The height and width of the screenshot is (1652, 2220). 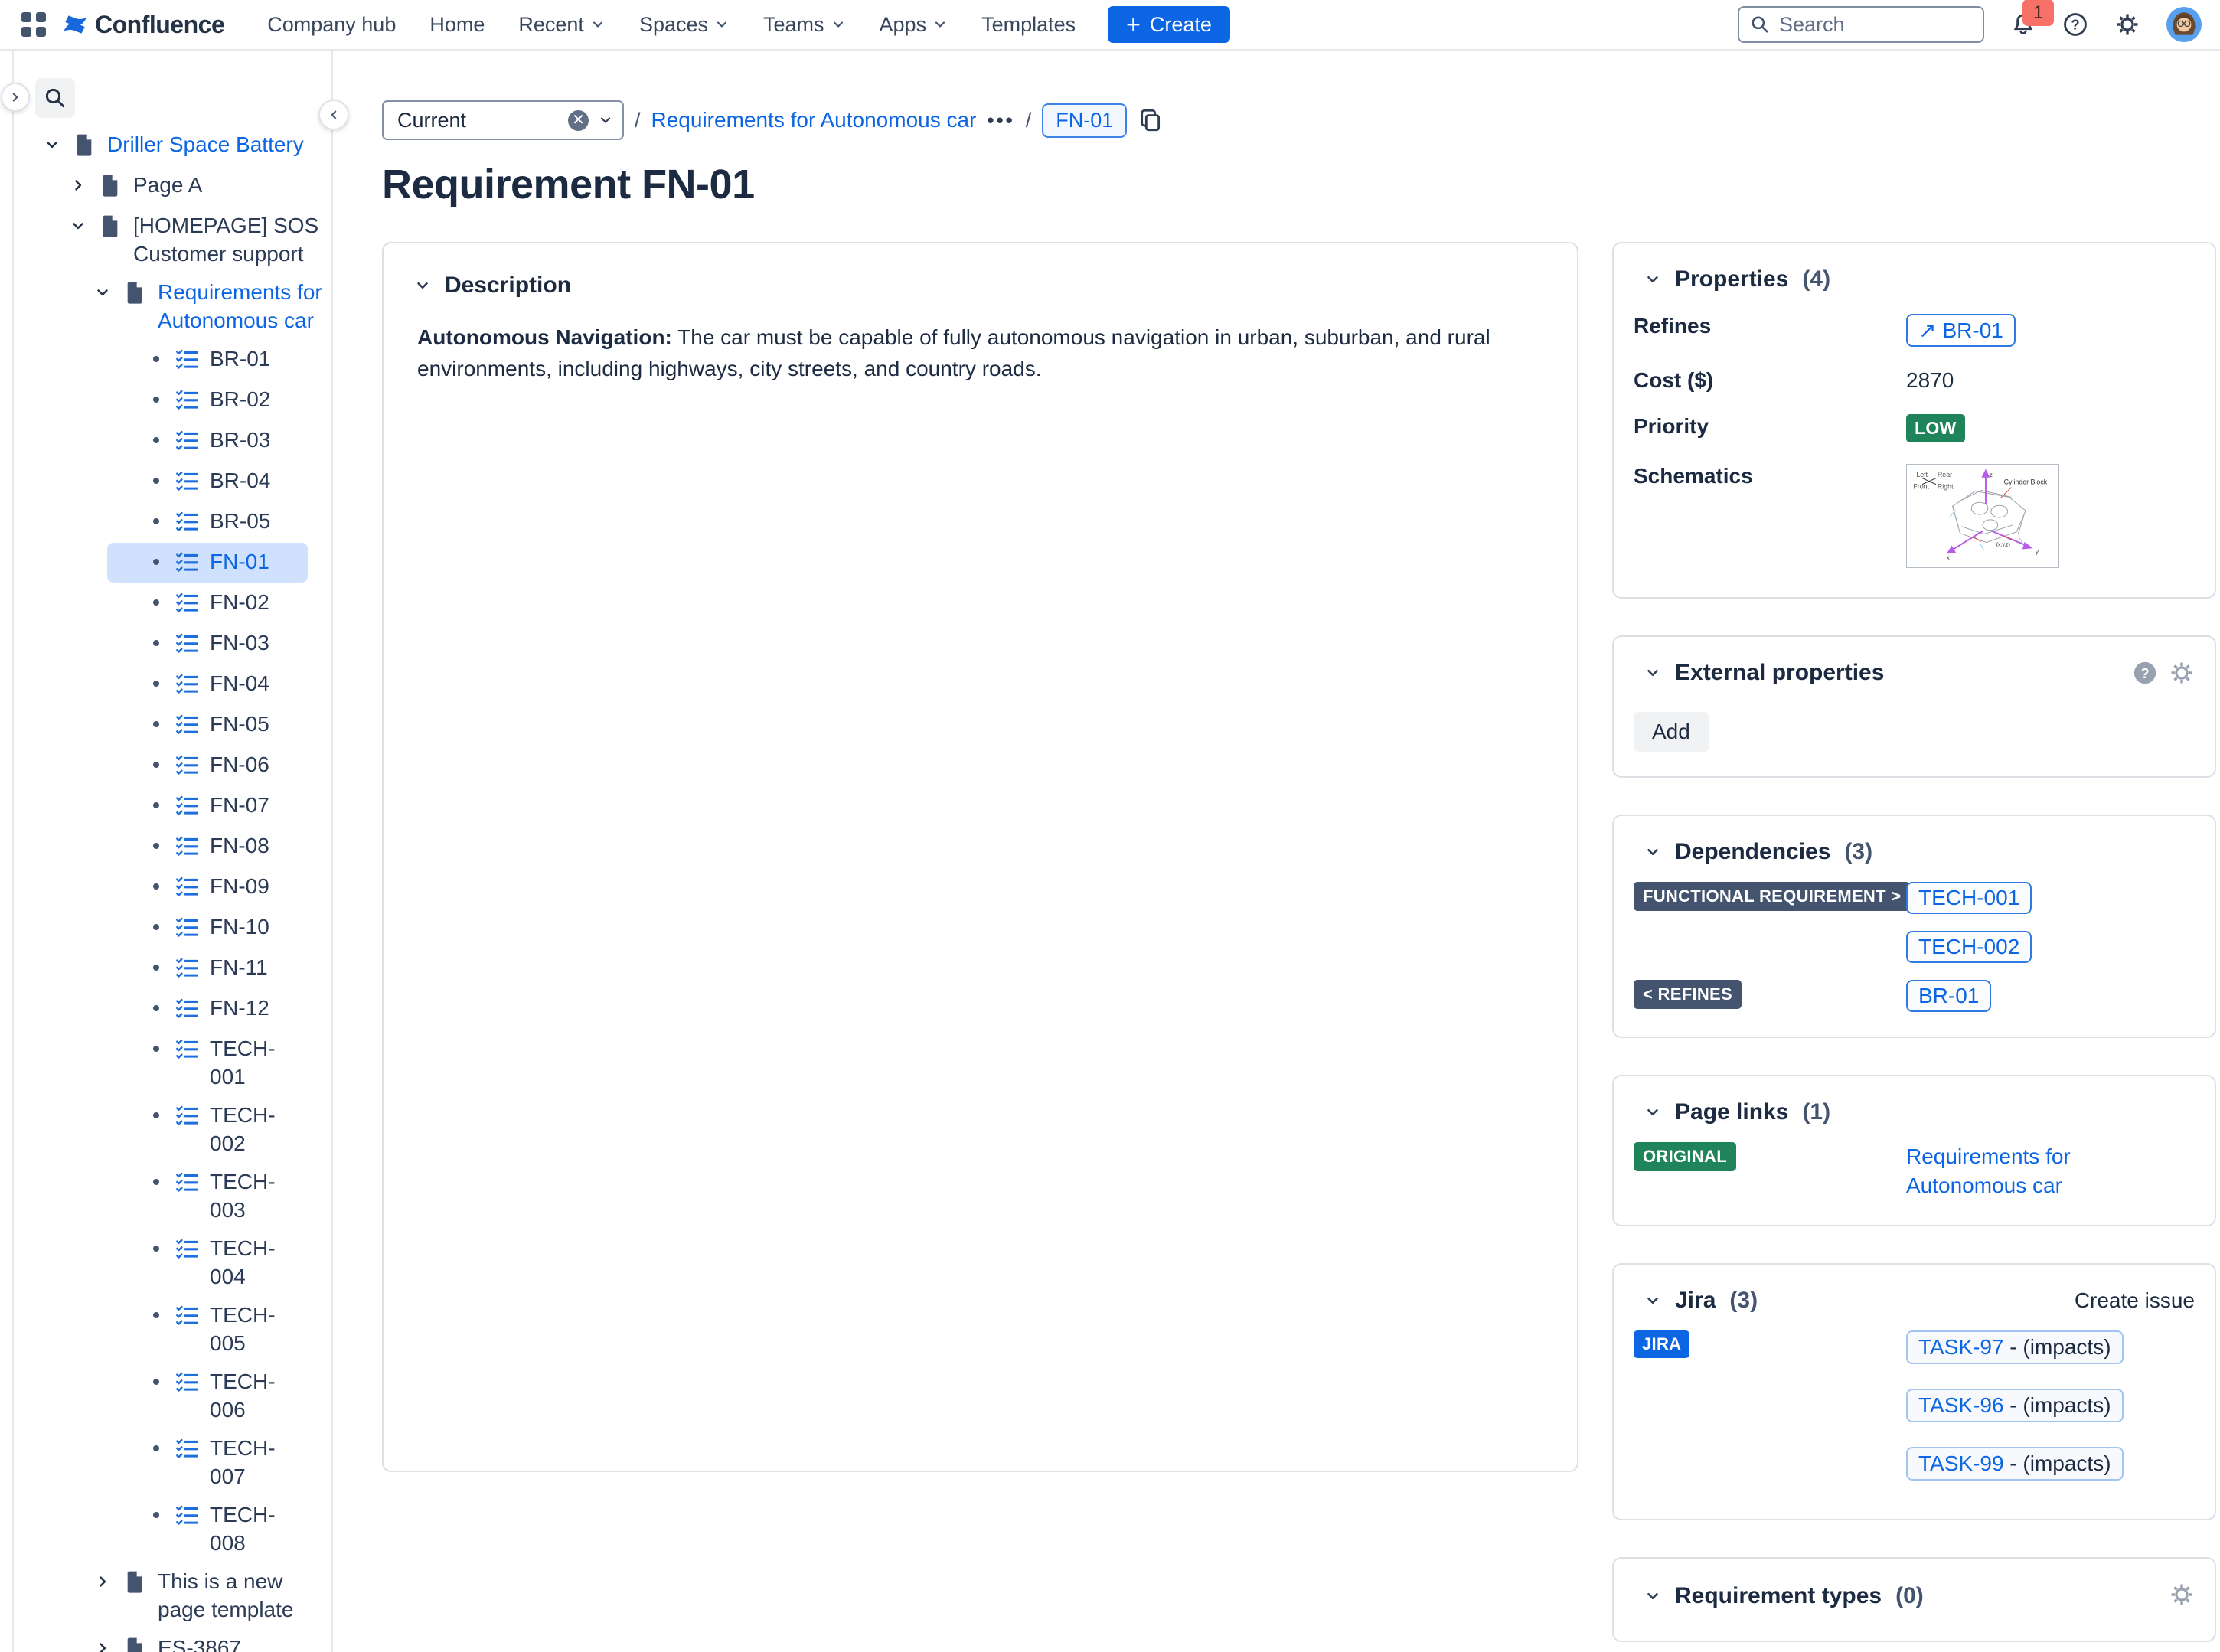 What do you see at coordinates (207, 1009) in the screenshot?
I see `tree-item: FN-12` at bounding box center [207, 1009].